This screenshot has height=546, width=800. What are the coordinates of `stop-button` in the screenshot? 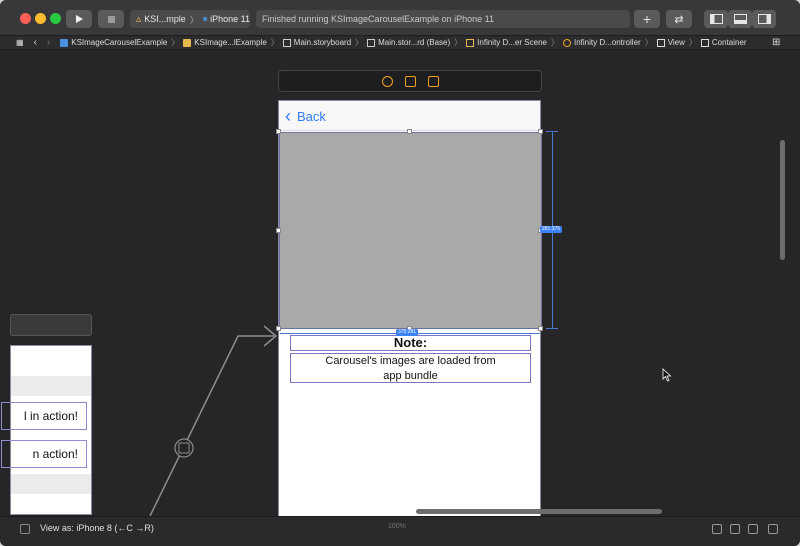 It's located at (111, 19).